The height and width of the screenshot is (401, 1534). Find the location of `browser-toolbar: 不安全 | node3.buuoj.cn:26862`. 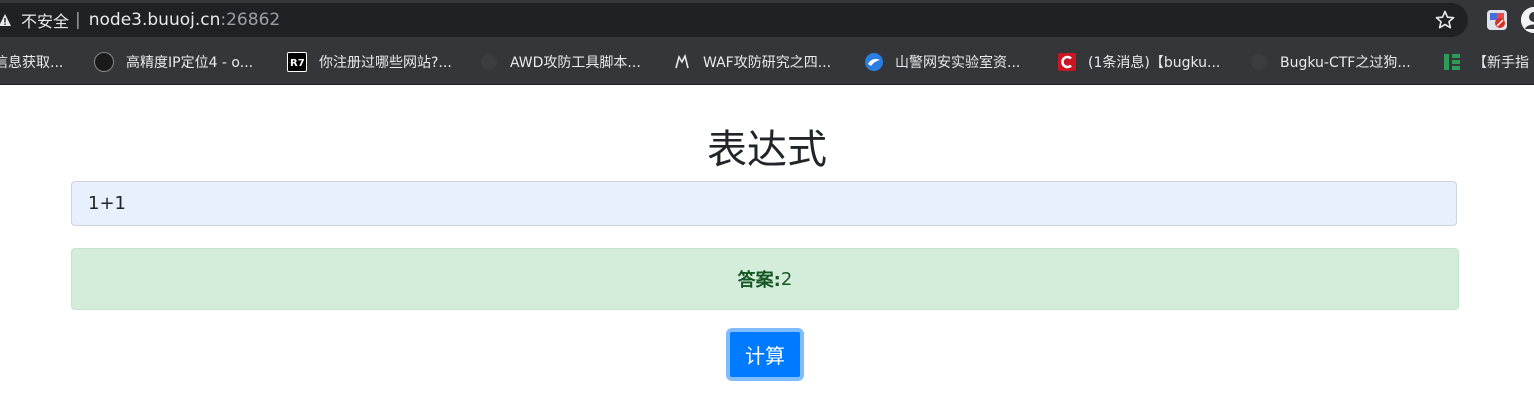

browser-toolbar: 不安全 | node3.buuoj.cn:26862 is located at coordinates (767, 20).